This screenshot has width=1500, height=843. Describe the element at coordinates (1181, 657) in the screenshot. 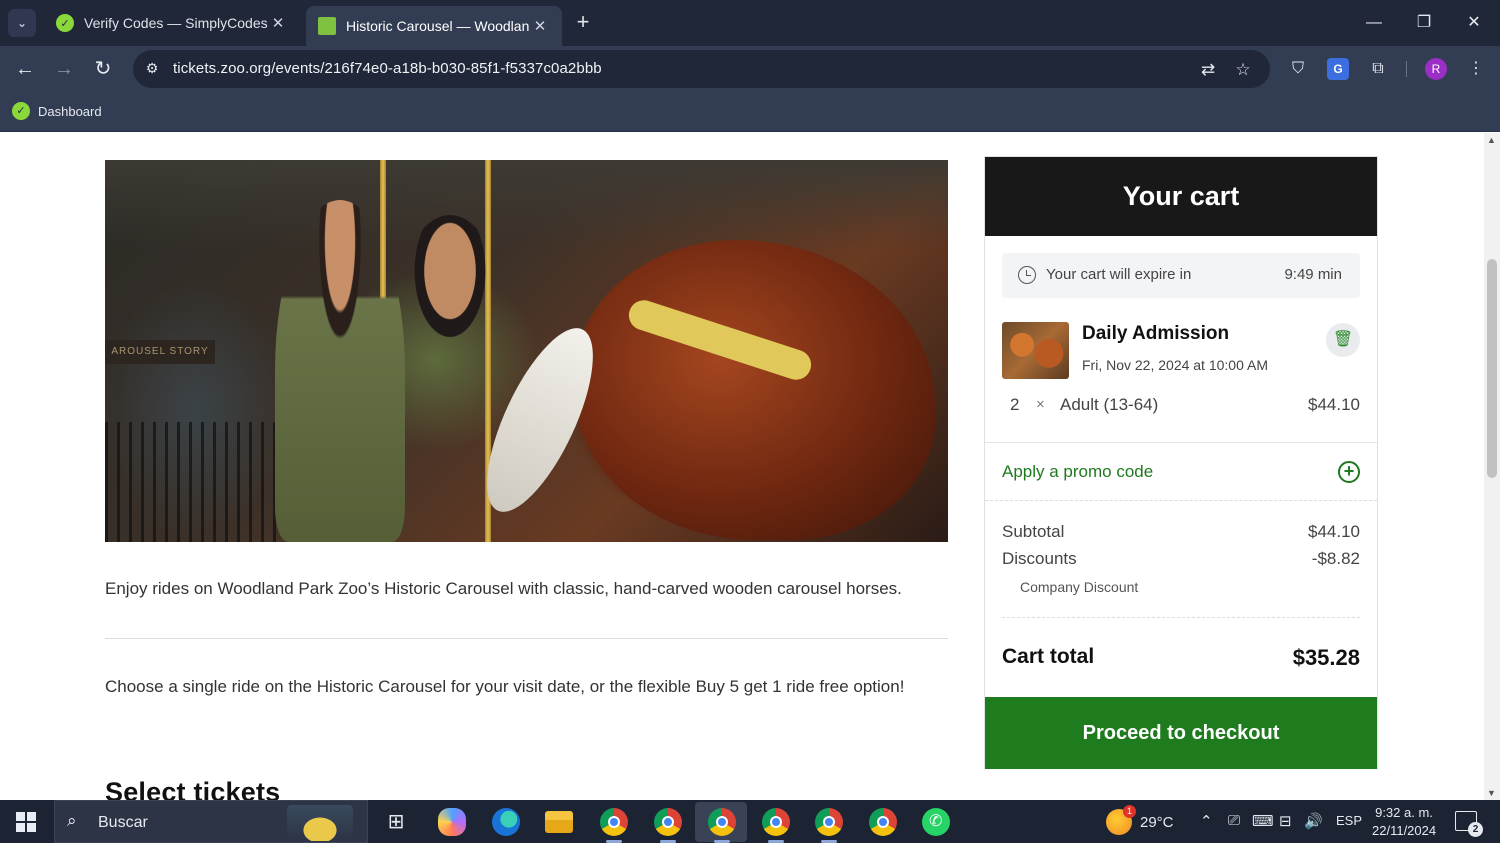

I see `cart-total-row: Cart total $35.28` at that location.